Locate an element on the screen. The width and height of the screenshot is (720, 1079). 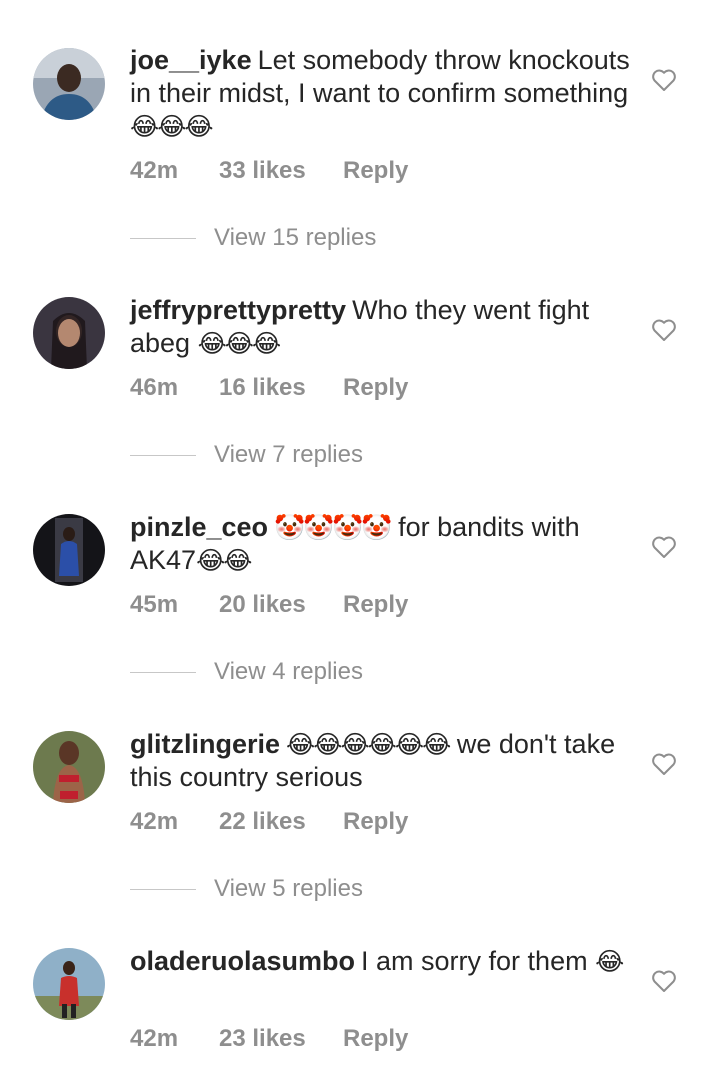
like-count: 33 likes is located at coordinates (262, 171).